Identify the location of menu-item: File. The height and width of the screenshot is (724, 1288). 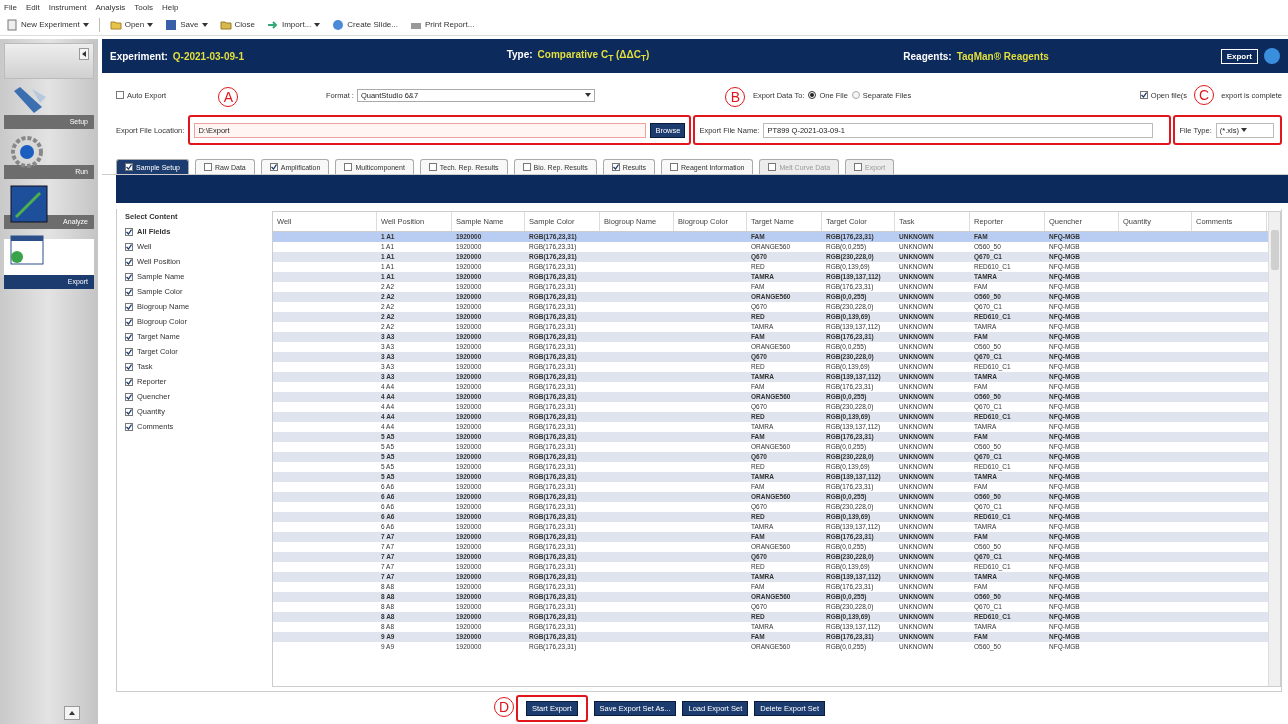
(10, 7).